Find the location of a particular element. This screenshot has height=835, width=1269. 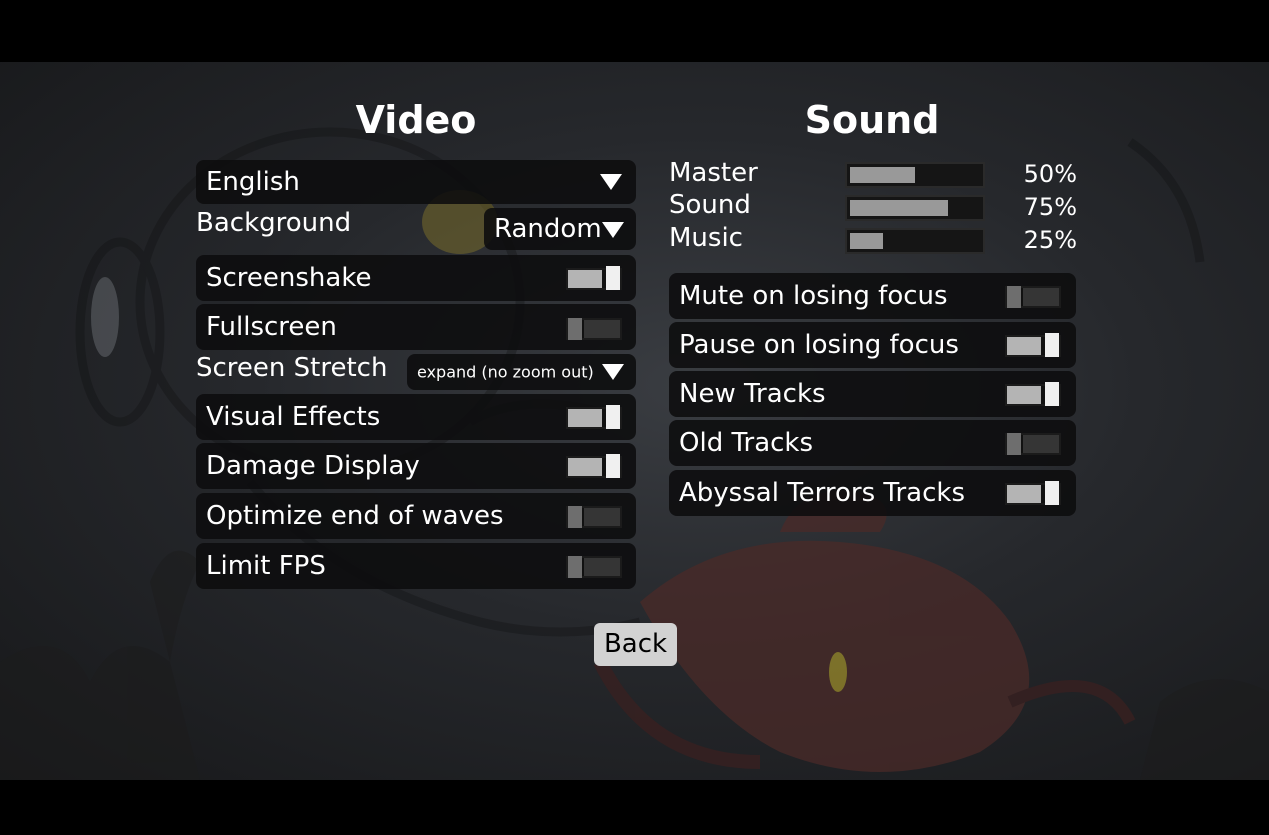

limit-fps-row: Limit FPS is located at coordinates (416, 566).